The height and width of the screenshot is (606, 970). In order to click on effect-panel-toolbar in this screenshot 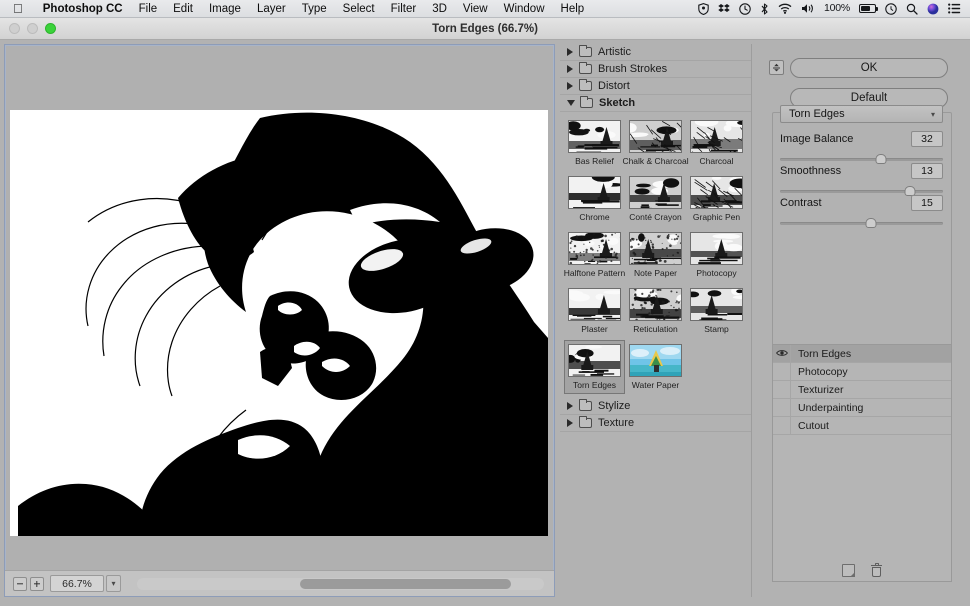, I will do `click(862, 570)`.